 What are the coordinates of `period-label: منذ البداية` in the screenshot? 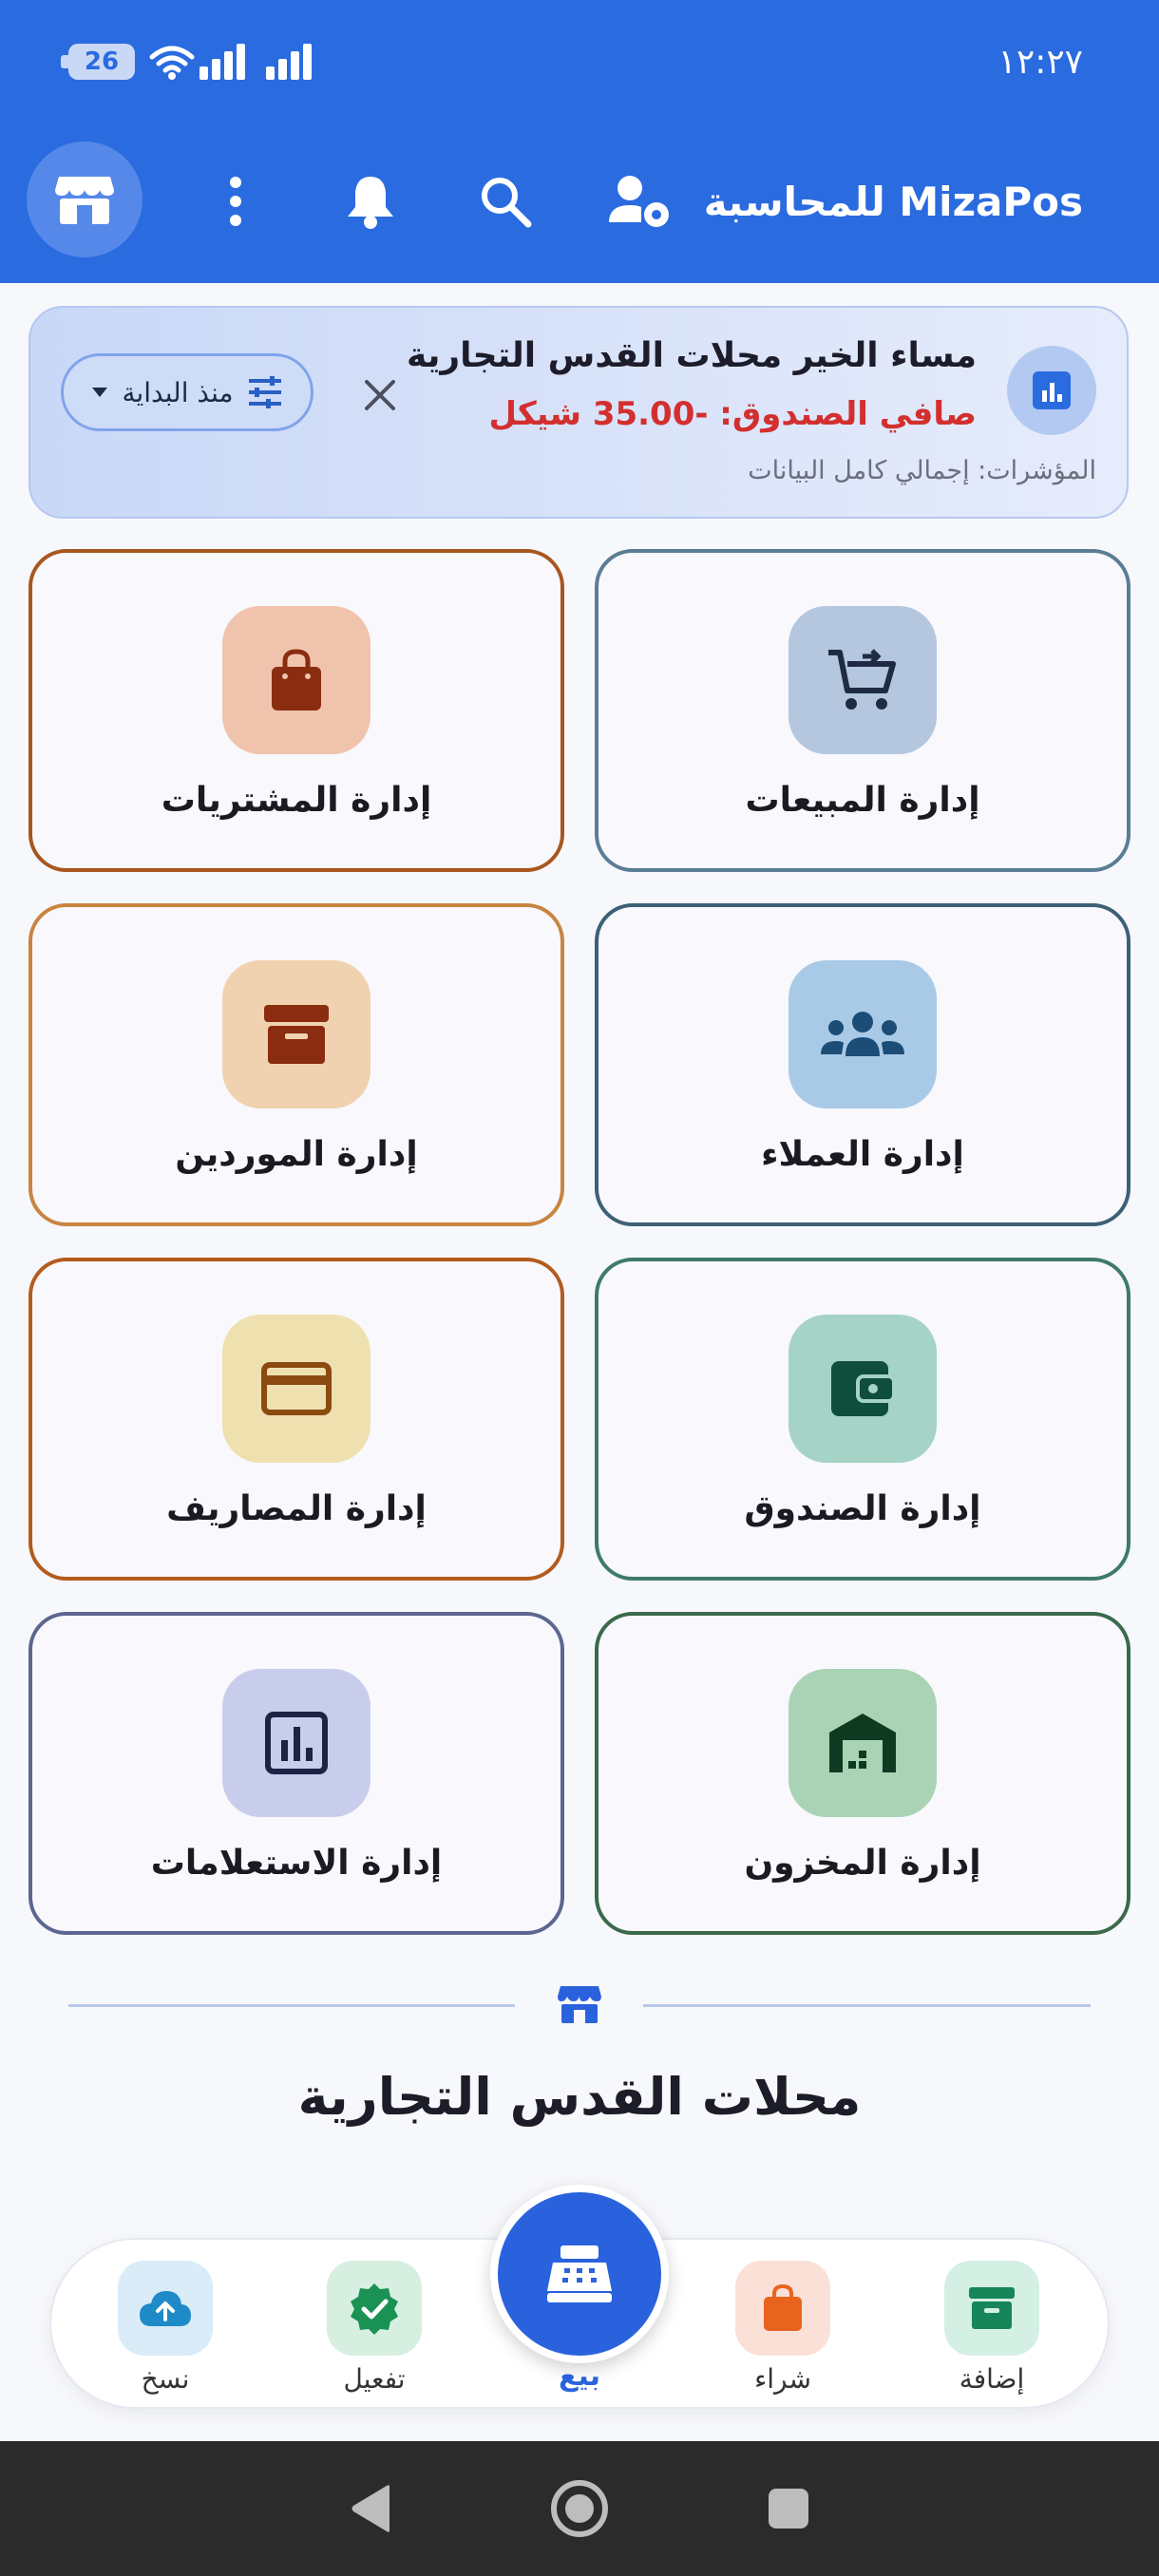 It's located at (178, 392).